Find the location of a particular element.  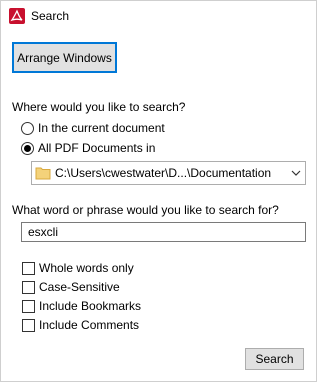

option-include-bookmarks: Include Bookmarks is located at coordinates (81, 306).